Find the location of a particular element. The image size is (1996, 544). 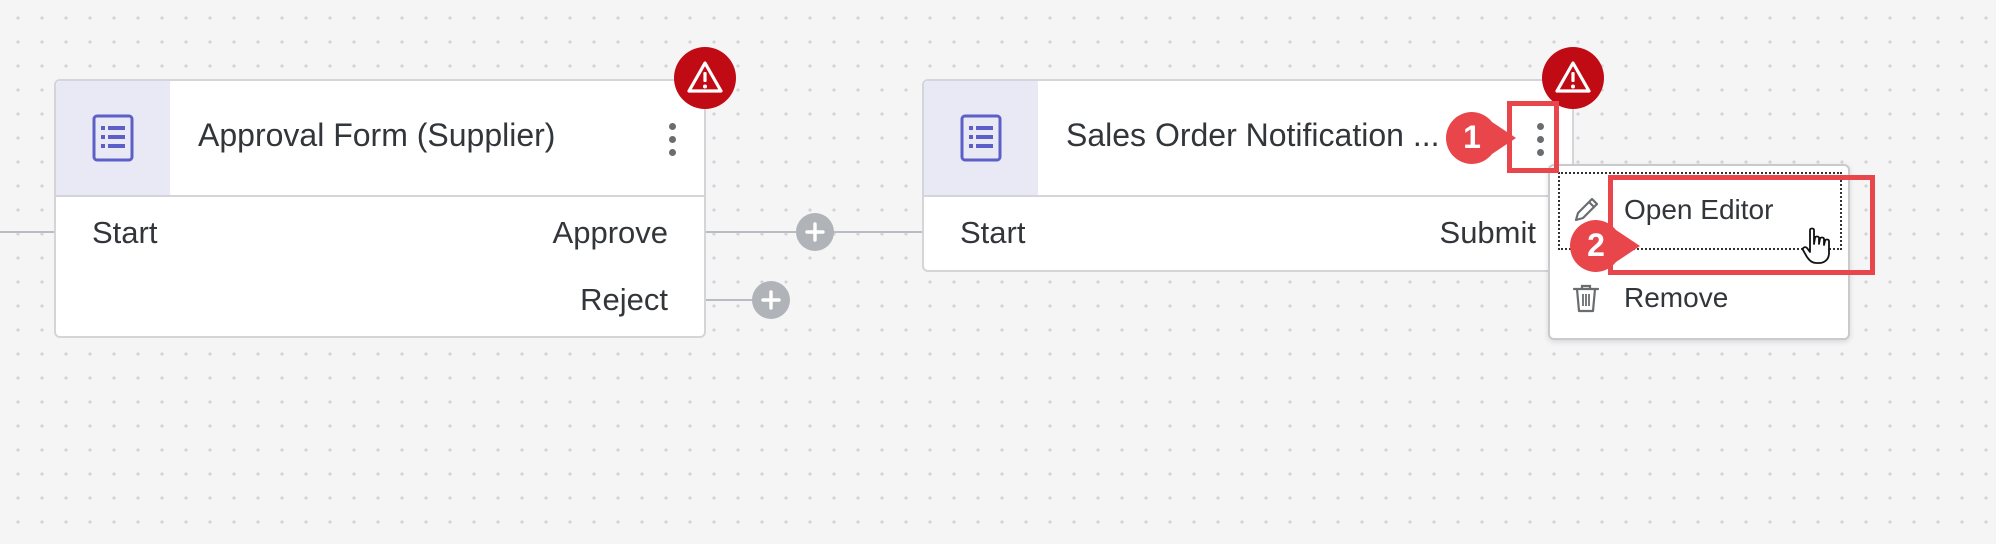

highlight-box-open-editor is located at coordinates (1741, 225).